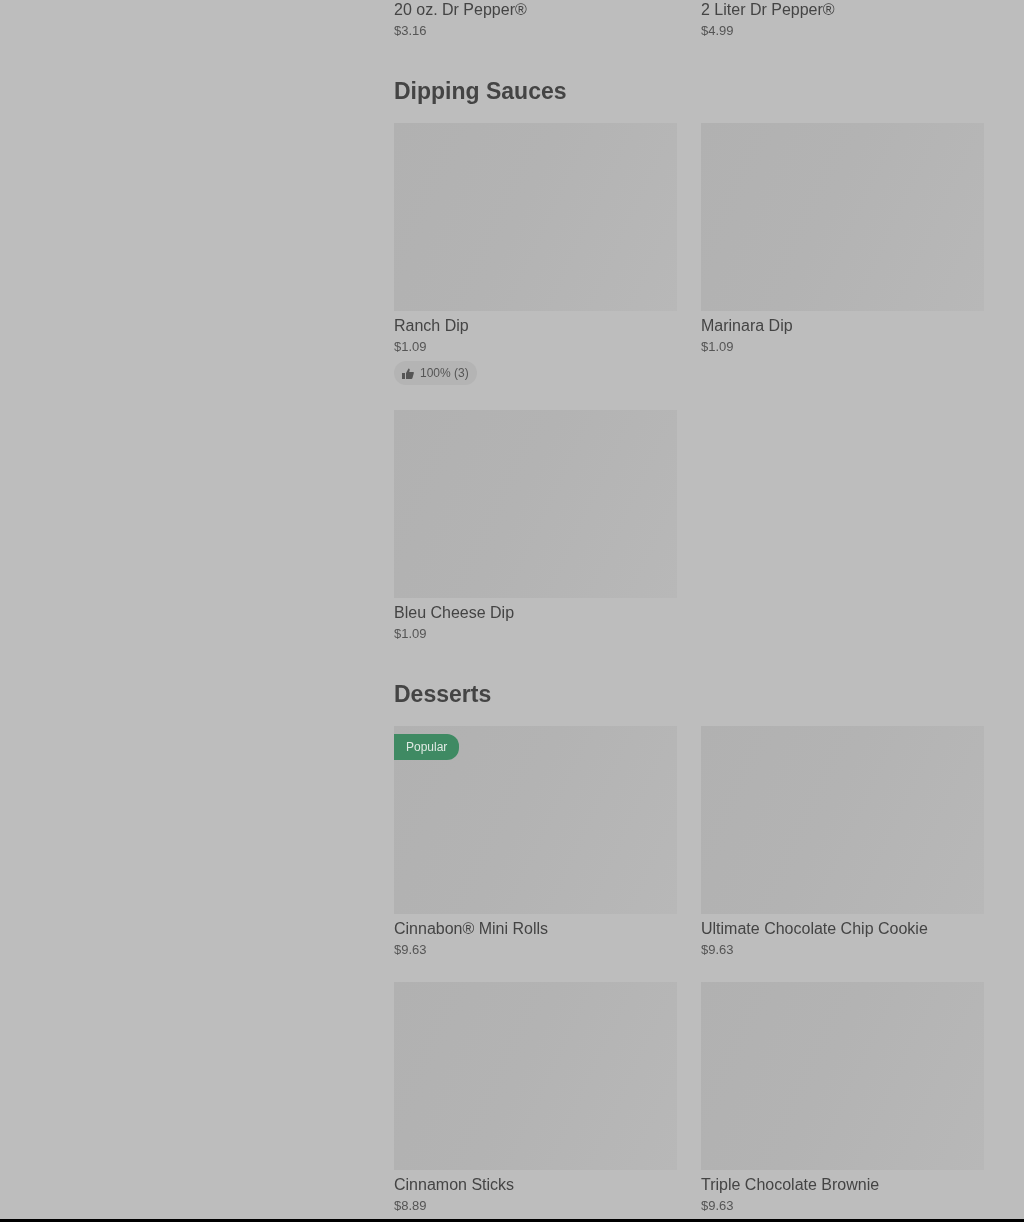  What do you see at coordinates (455, 1184) in the screenshot?
I see `item-name: Cinnamon Sticks` at bounding box center [455, 1184].